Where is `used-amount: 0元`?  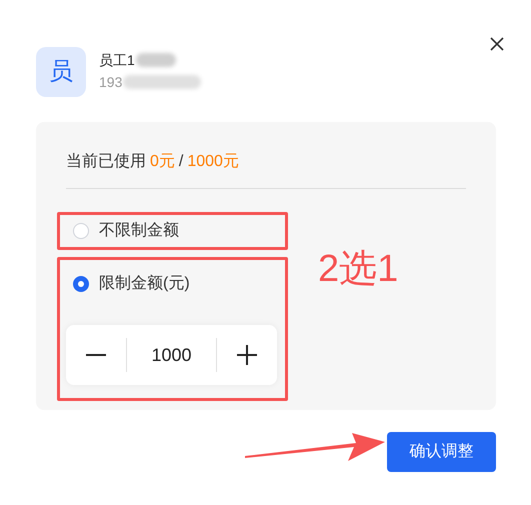 used-amount: 0元 is located at coordinates (162, 162).